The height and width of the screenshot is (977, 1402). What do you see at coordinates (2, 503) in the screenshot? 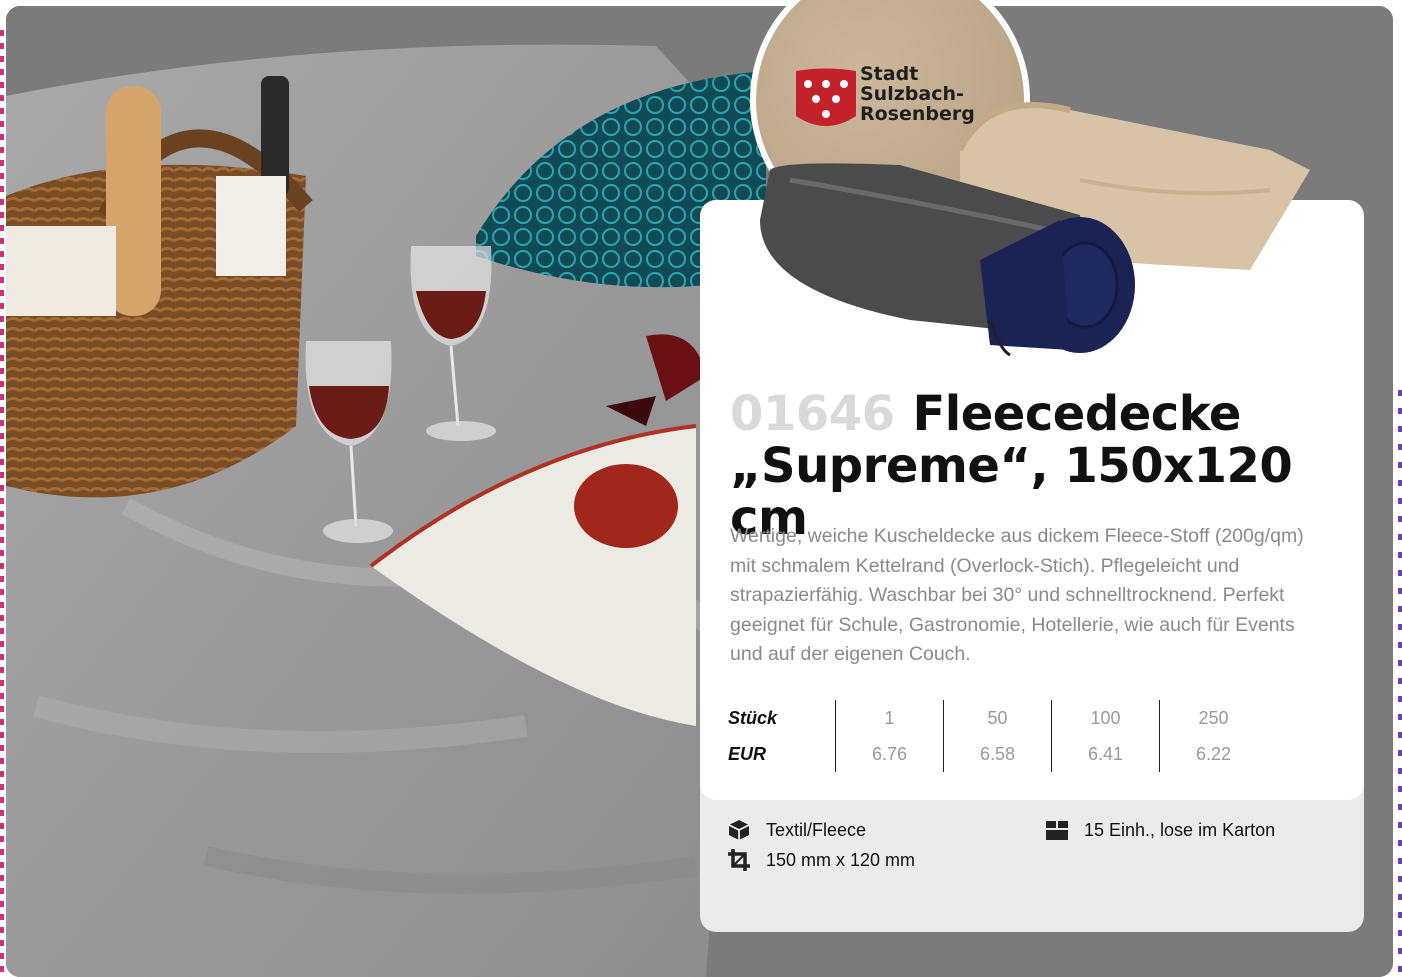
I see `cut-mark-left` at bounding box center [2, 503].